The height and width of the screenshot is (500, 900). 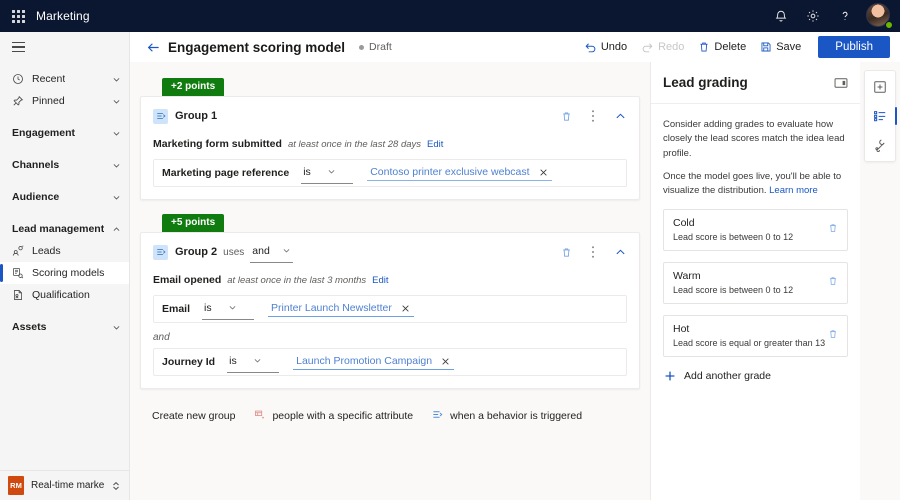 What do you see at coordinates (64, 47) in the screenshot?
I see `sidebar-toggle-icon` at bounding box center [64, 47].